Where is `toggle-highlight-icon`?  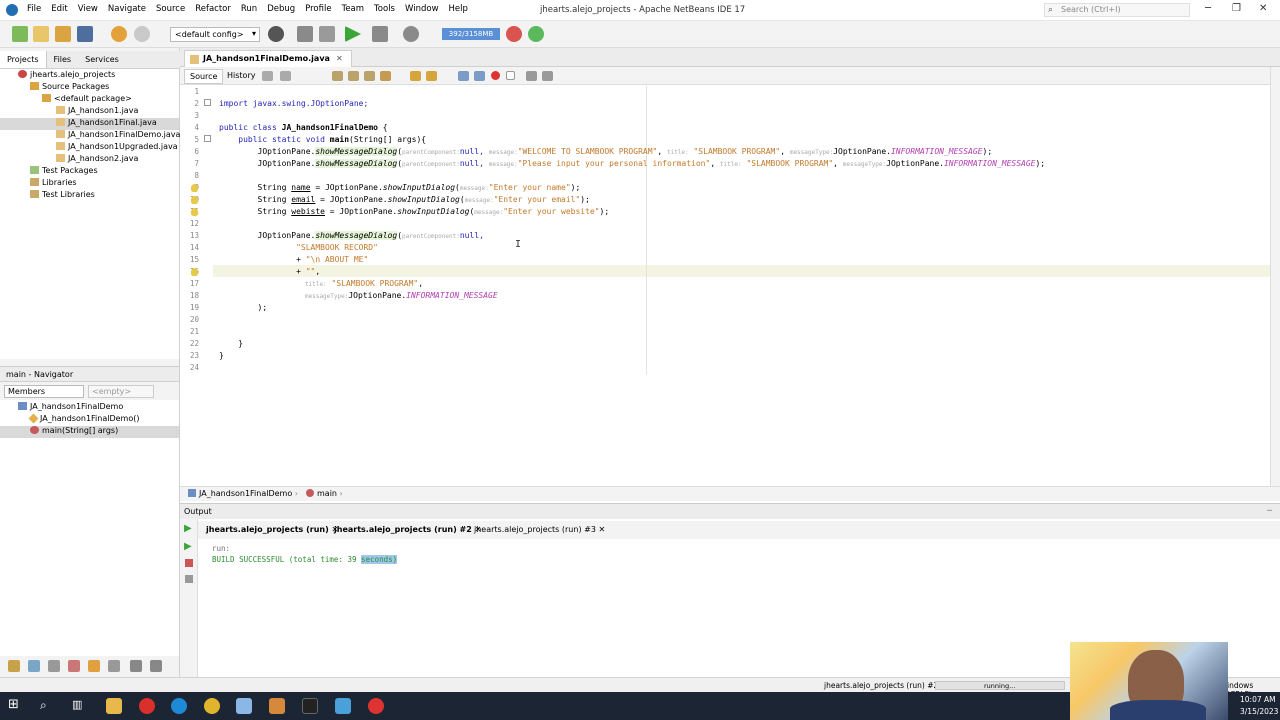 toggle-highlight-icon is located at coordinates (385, 76).